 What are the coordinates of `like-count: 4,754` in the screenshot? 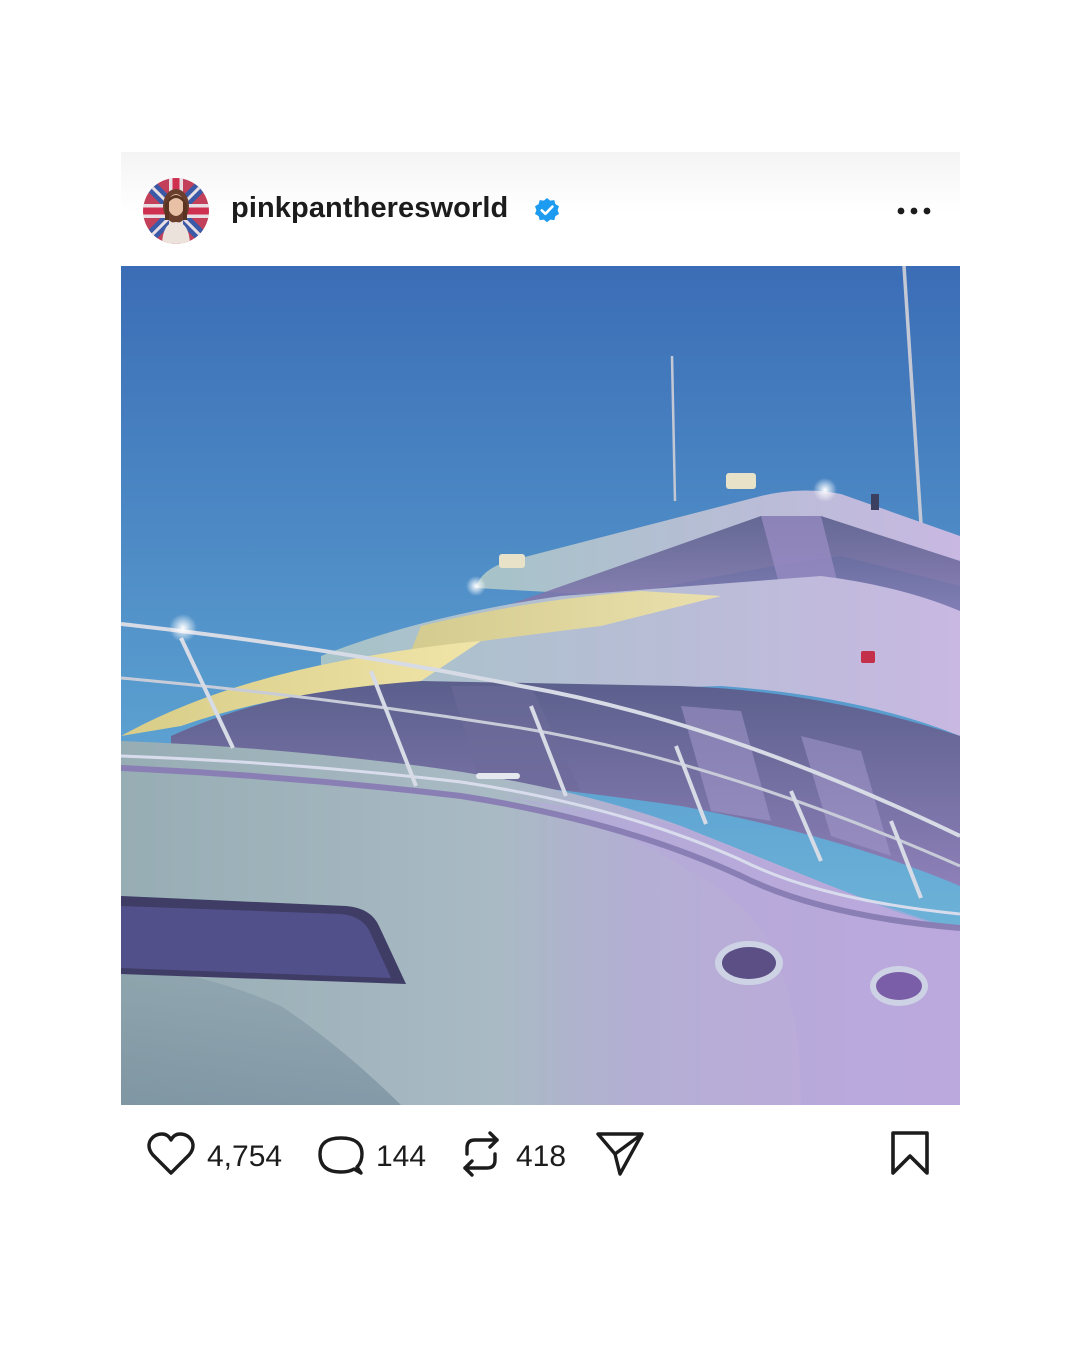 It's located at (245, 1156).